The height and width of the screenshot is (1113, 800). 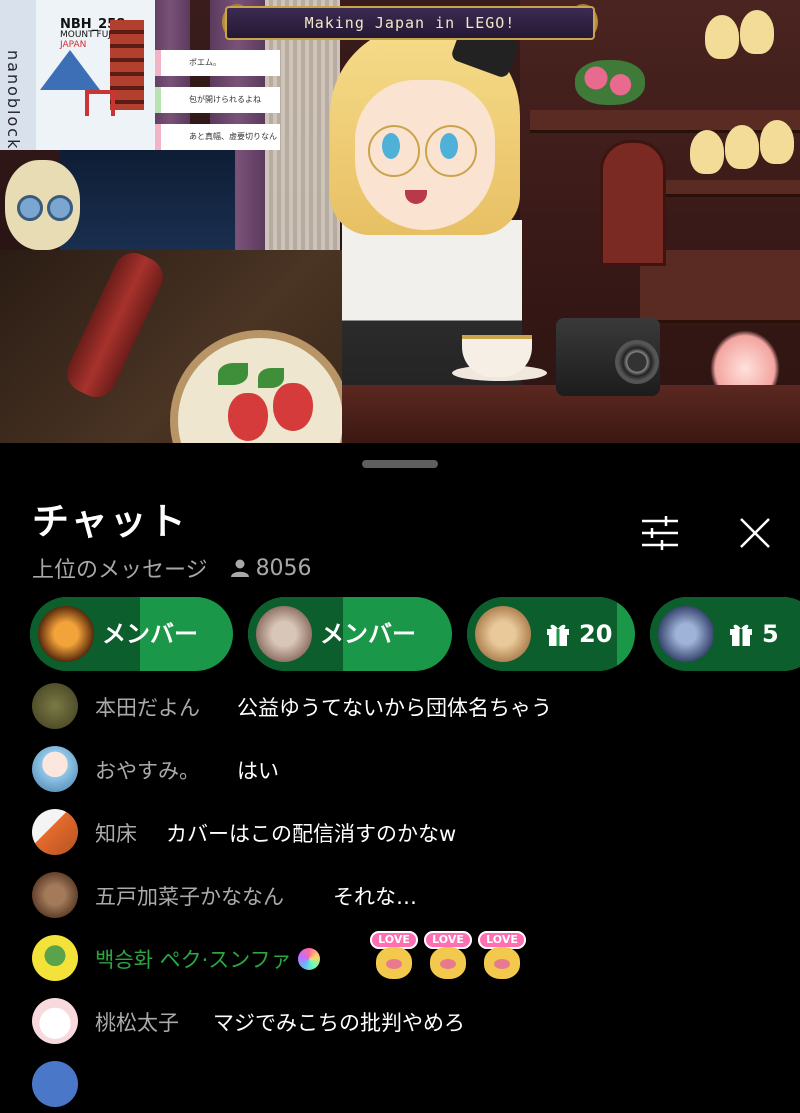 I want to click on sheep-mascot, so click(x=42, y=205).